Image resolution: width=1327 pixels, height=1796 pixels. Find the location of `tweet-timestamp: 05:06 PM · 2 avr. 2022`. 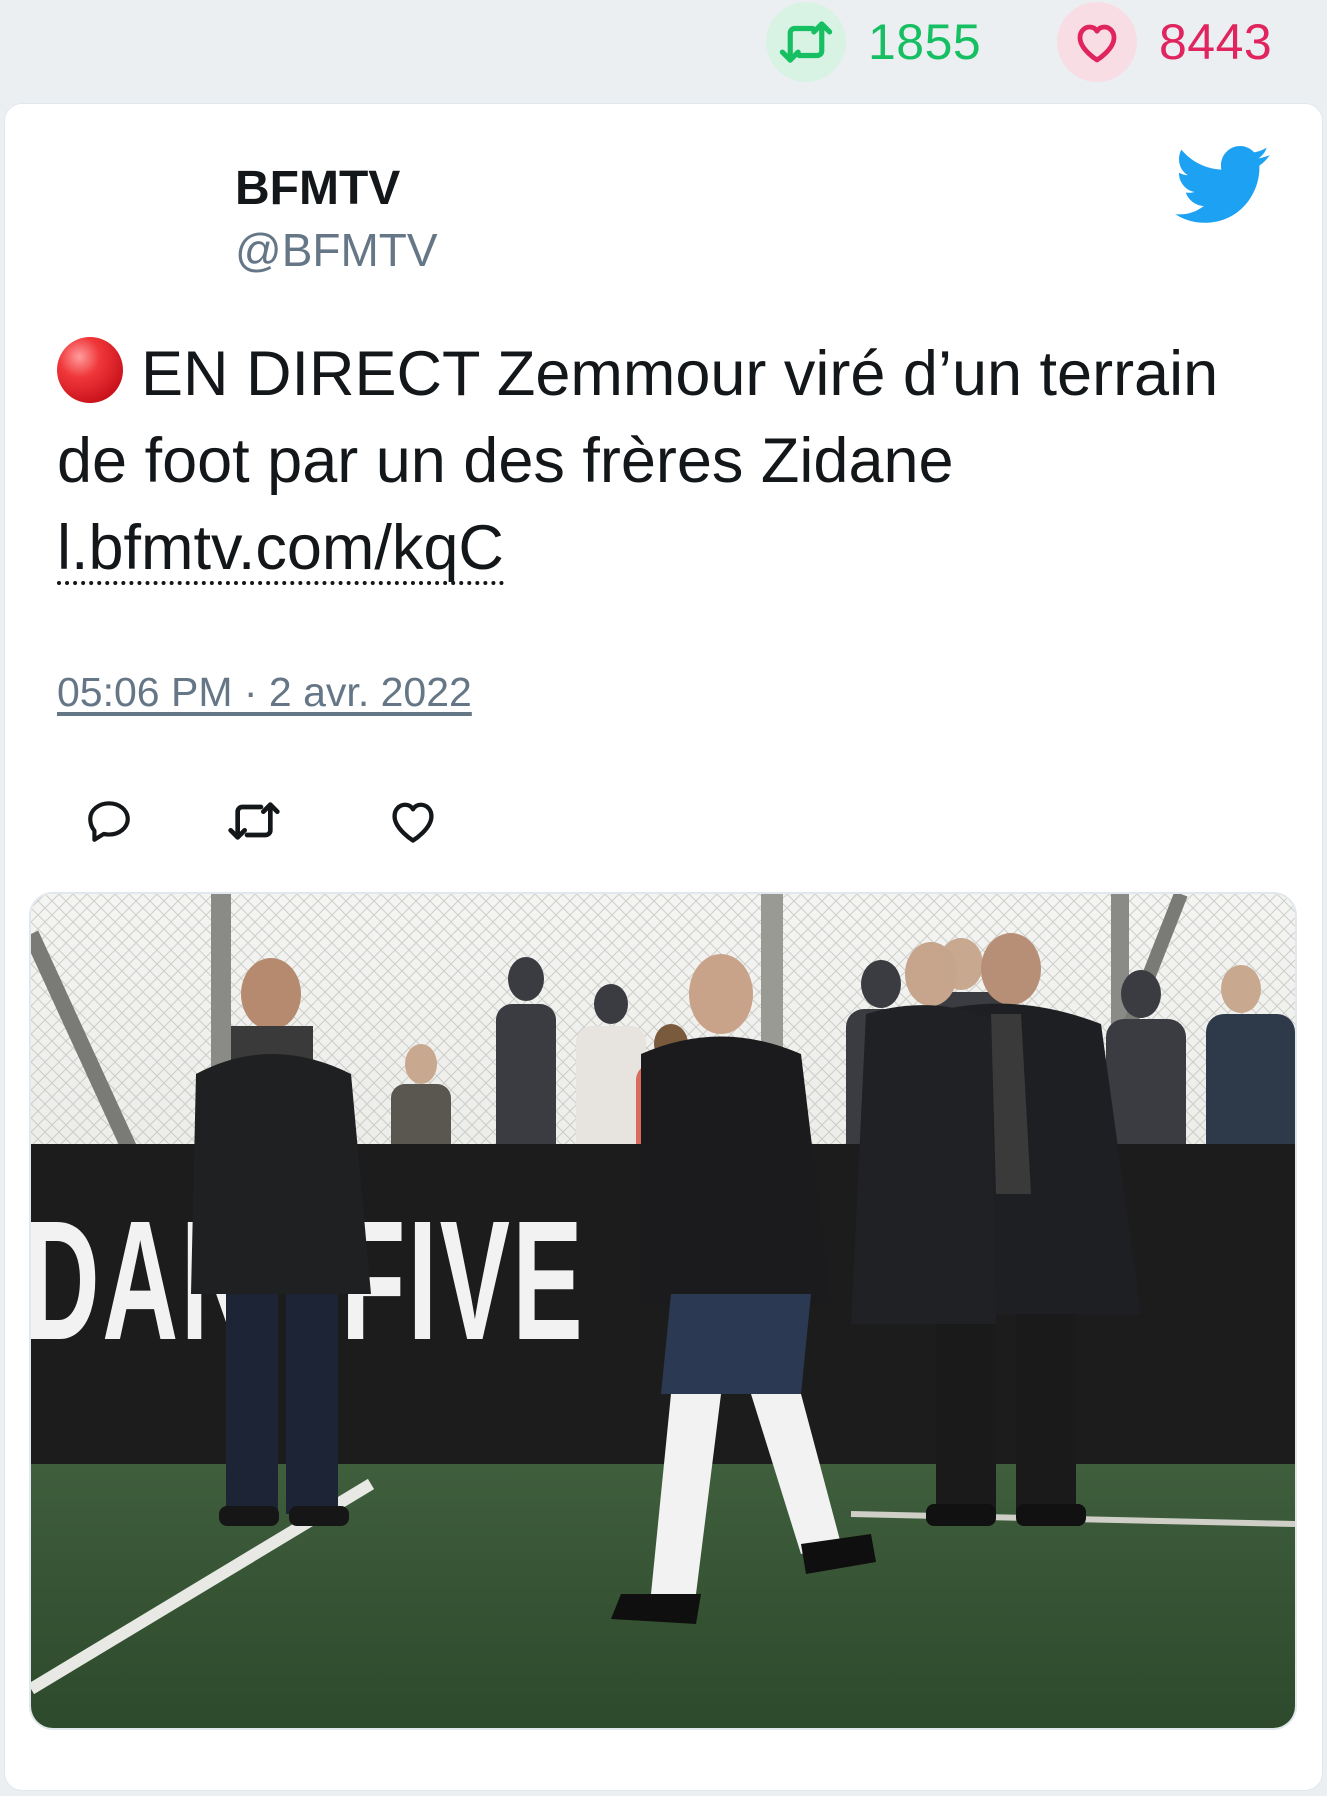

tweet-timestamp: 05:06 PM · 2 avr. 2022 is located at coordinates (264, 692).